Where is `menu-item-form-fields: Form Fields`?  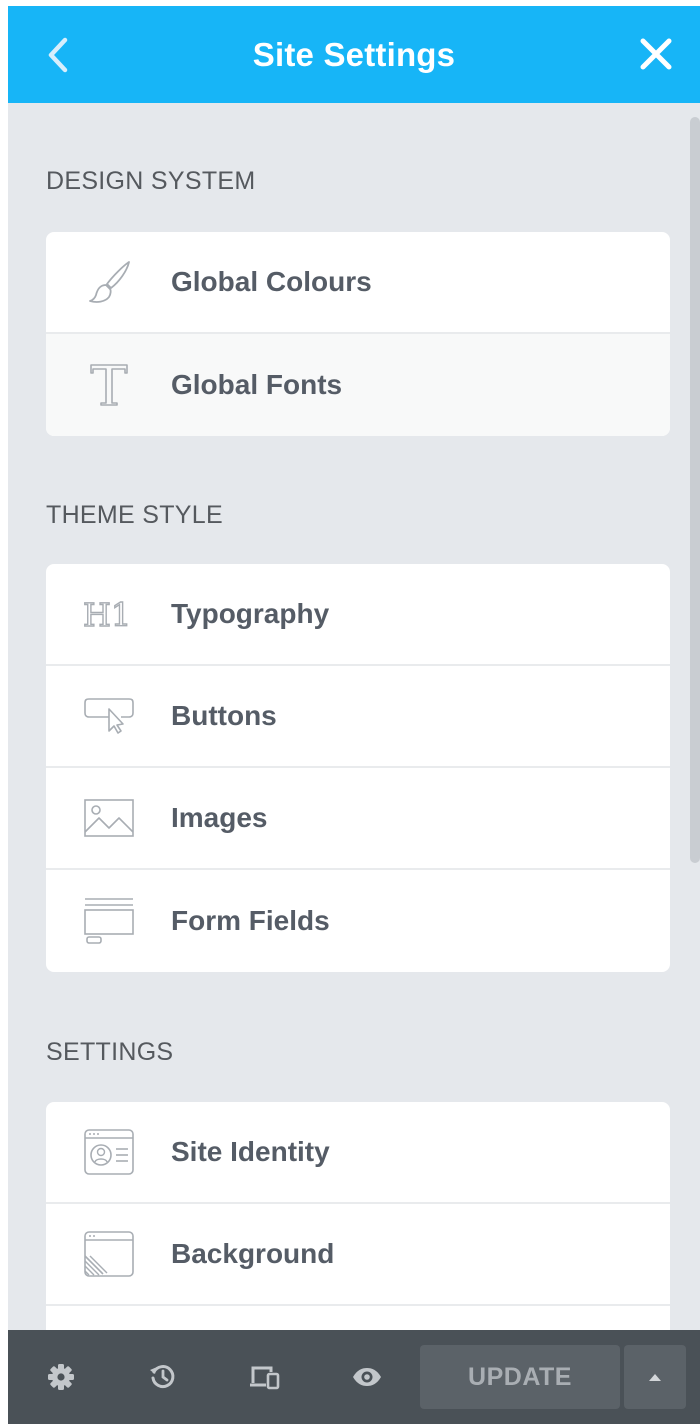 menu-item-form-fields: Form Fields is located at coordinates (358, 921).